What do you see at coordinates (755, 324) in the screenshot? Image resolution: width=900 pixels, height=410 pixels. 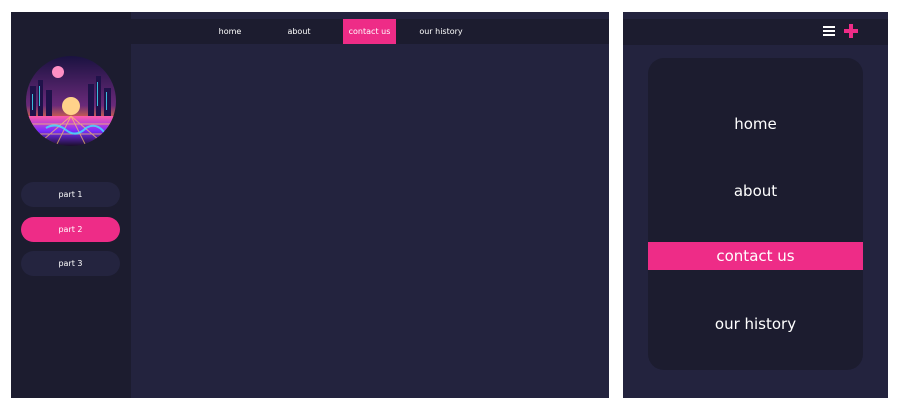 I see `mobile-menu-our-history: our history` at bounding box center [755, 324].